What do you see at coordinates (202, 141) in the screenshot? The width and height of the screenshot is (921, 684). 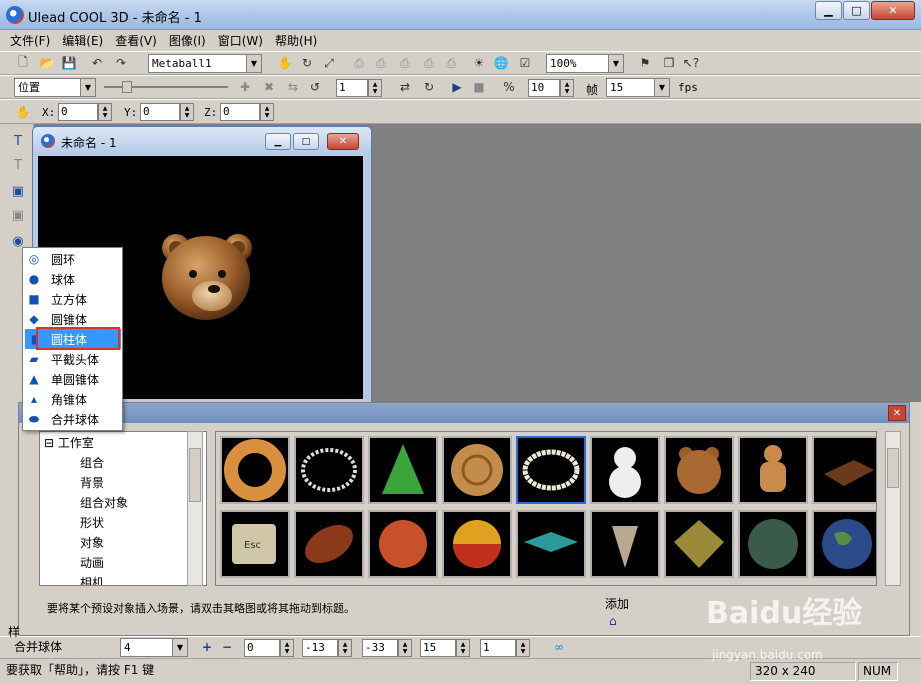 I see `document-titlebar: 未命名 - 1 ▁ □ ✕` at bounding box center [202, 141].